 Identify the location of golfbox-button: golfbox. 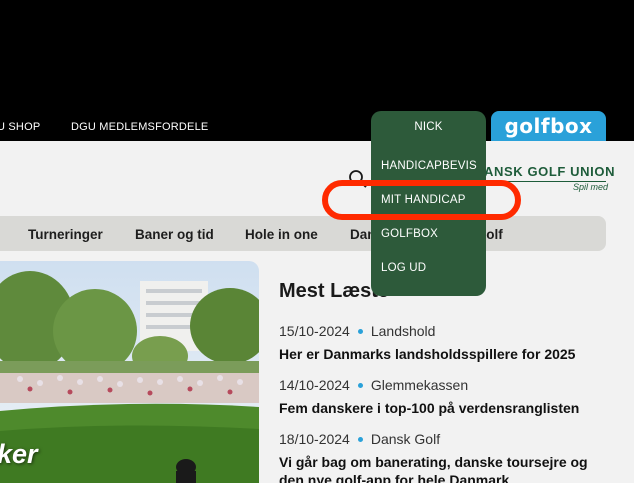
(548, 126).